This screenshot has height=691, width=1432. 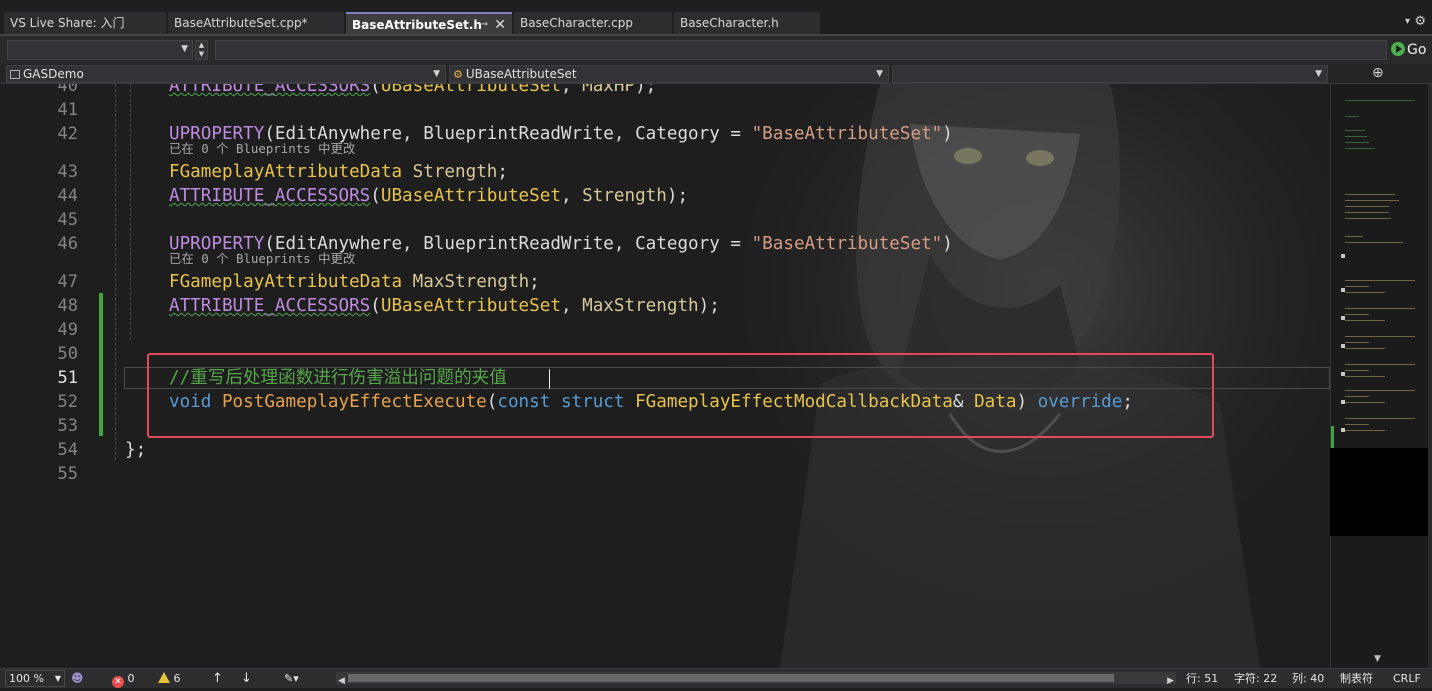 I want to click on project-label: GASDemo, so click(x=53, y=74).